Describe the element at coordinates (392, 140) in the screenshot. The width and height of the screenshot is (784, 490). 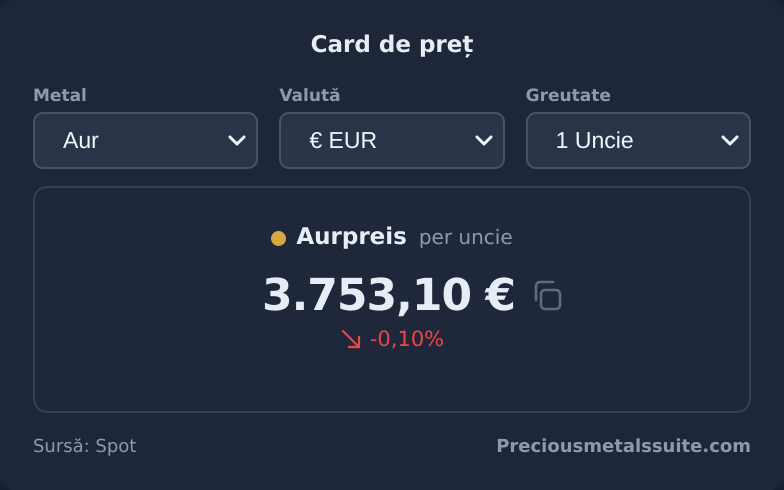
I see `currency-select: € EUR` at that location.